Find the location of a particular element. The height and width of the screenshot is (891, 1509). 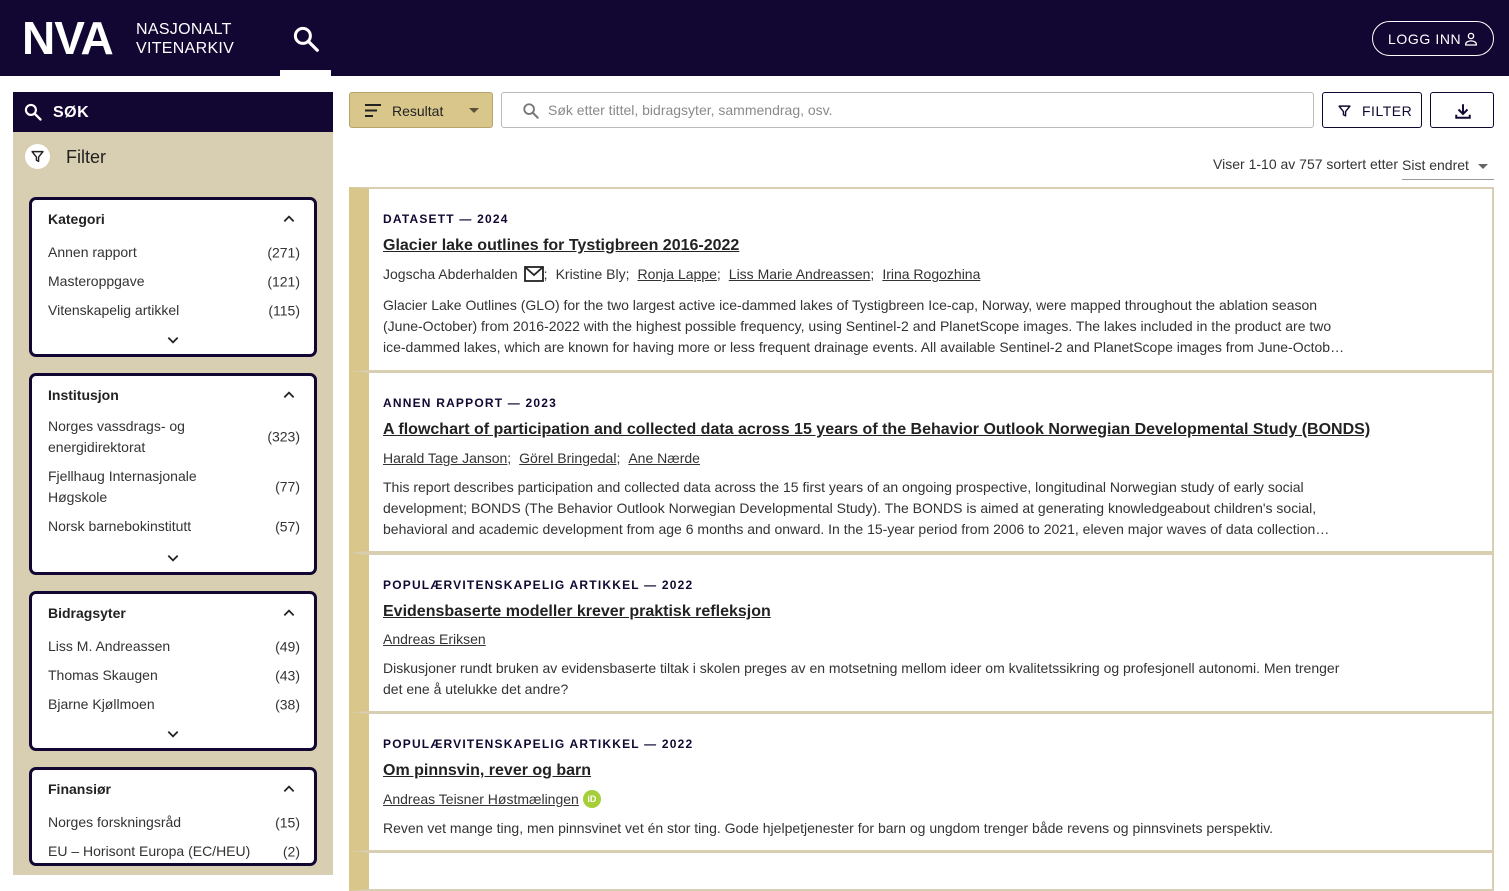

facet-title: Institusjon is located at coordinates (83, 395).